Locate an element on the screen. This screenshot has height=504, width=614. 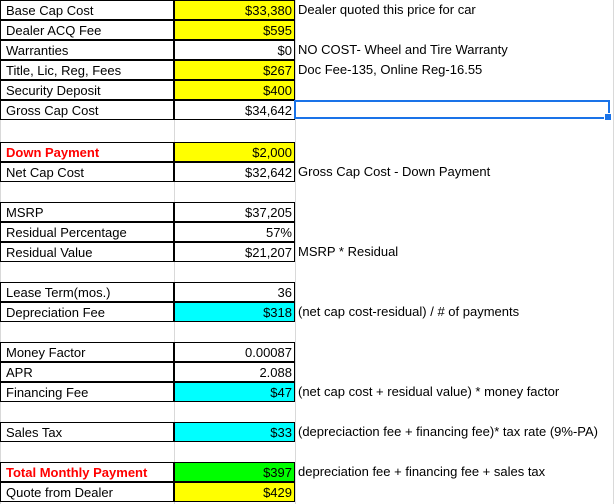
cell-label: Residual Value is located at coordinates (87, 252).